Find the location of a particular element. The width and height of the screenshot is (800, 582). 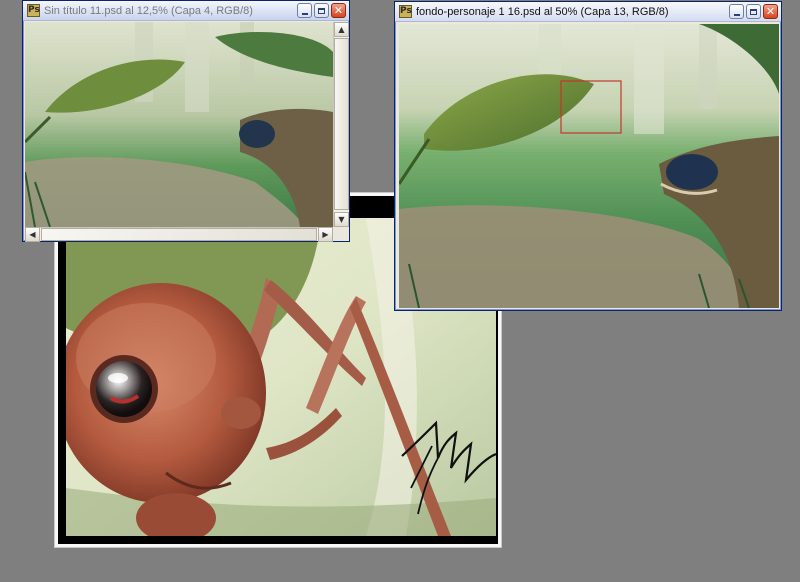

horizontal-scroll-thumb is located at coordinates (179, 234).